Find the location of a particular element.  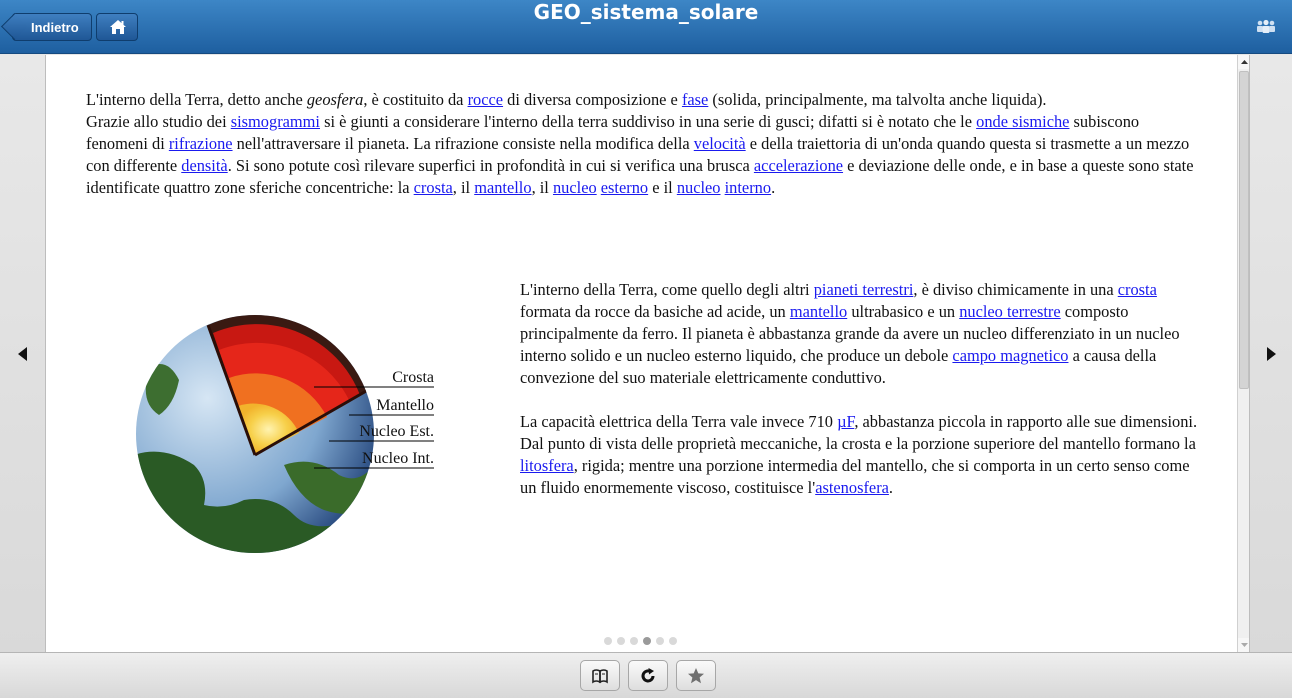

label-inner-core: Nucleo Int. is located at coordinates (398, 458).